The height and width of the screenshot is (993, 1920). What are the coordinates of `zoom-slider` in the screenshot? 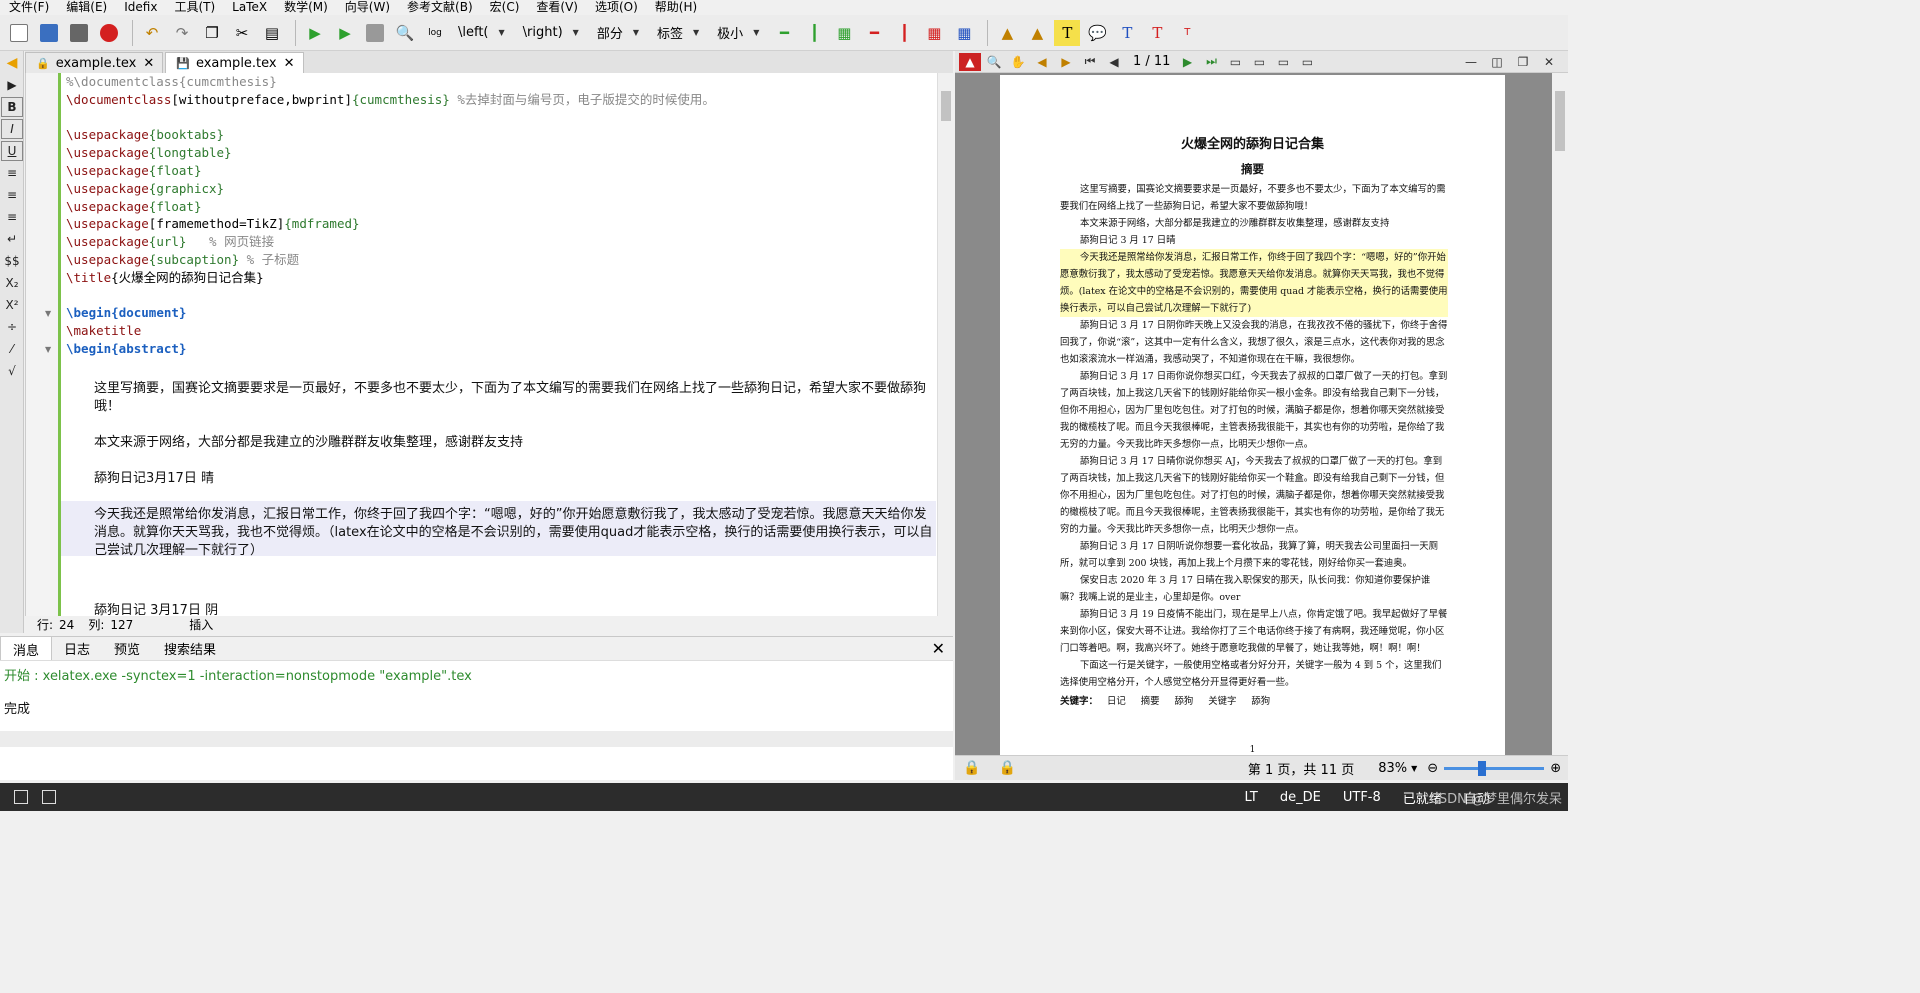 It's located at (1494, 768).